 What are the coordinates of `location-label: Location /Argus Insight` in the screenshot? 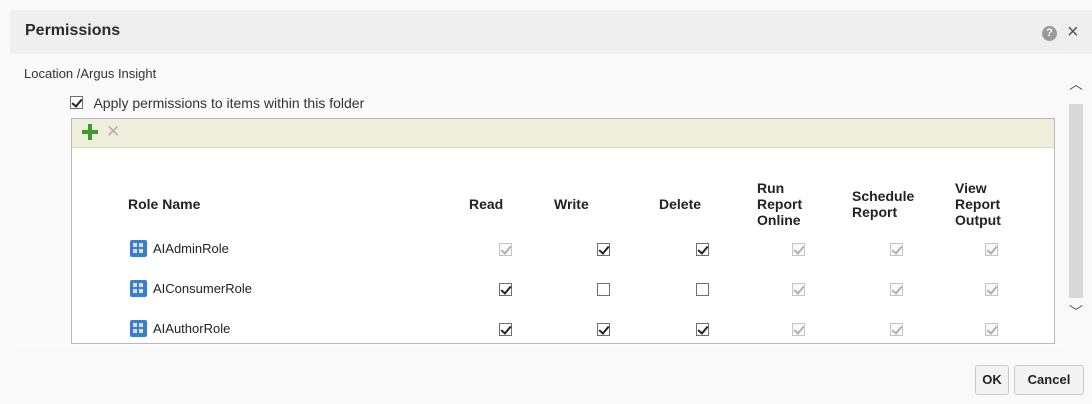 It's located at (90, 73).